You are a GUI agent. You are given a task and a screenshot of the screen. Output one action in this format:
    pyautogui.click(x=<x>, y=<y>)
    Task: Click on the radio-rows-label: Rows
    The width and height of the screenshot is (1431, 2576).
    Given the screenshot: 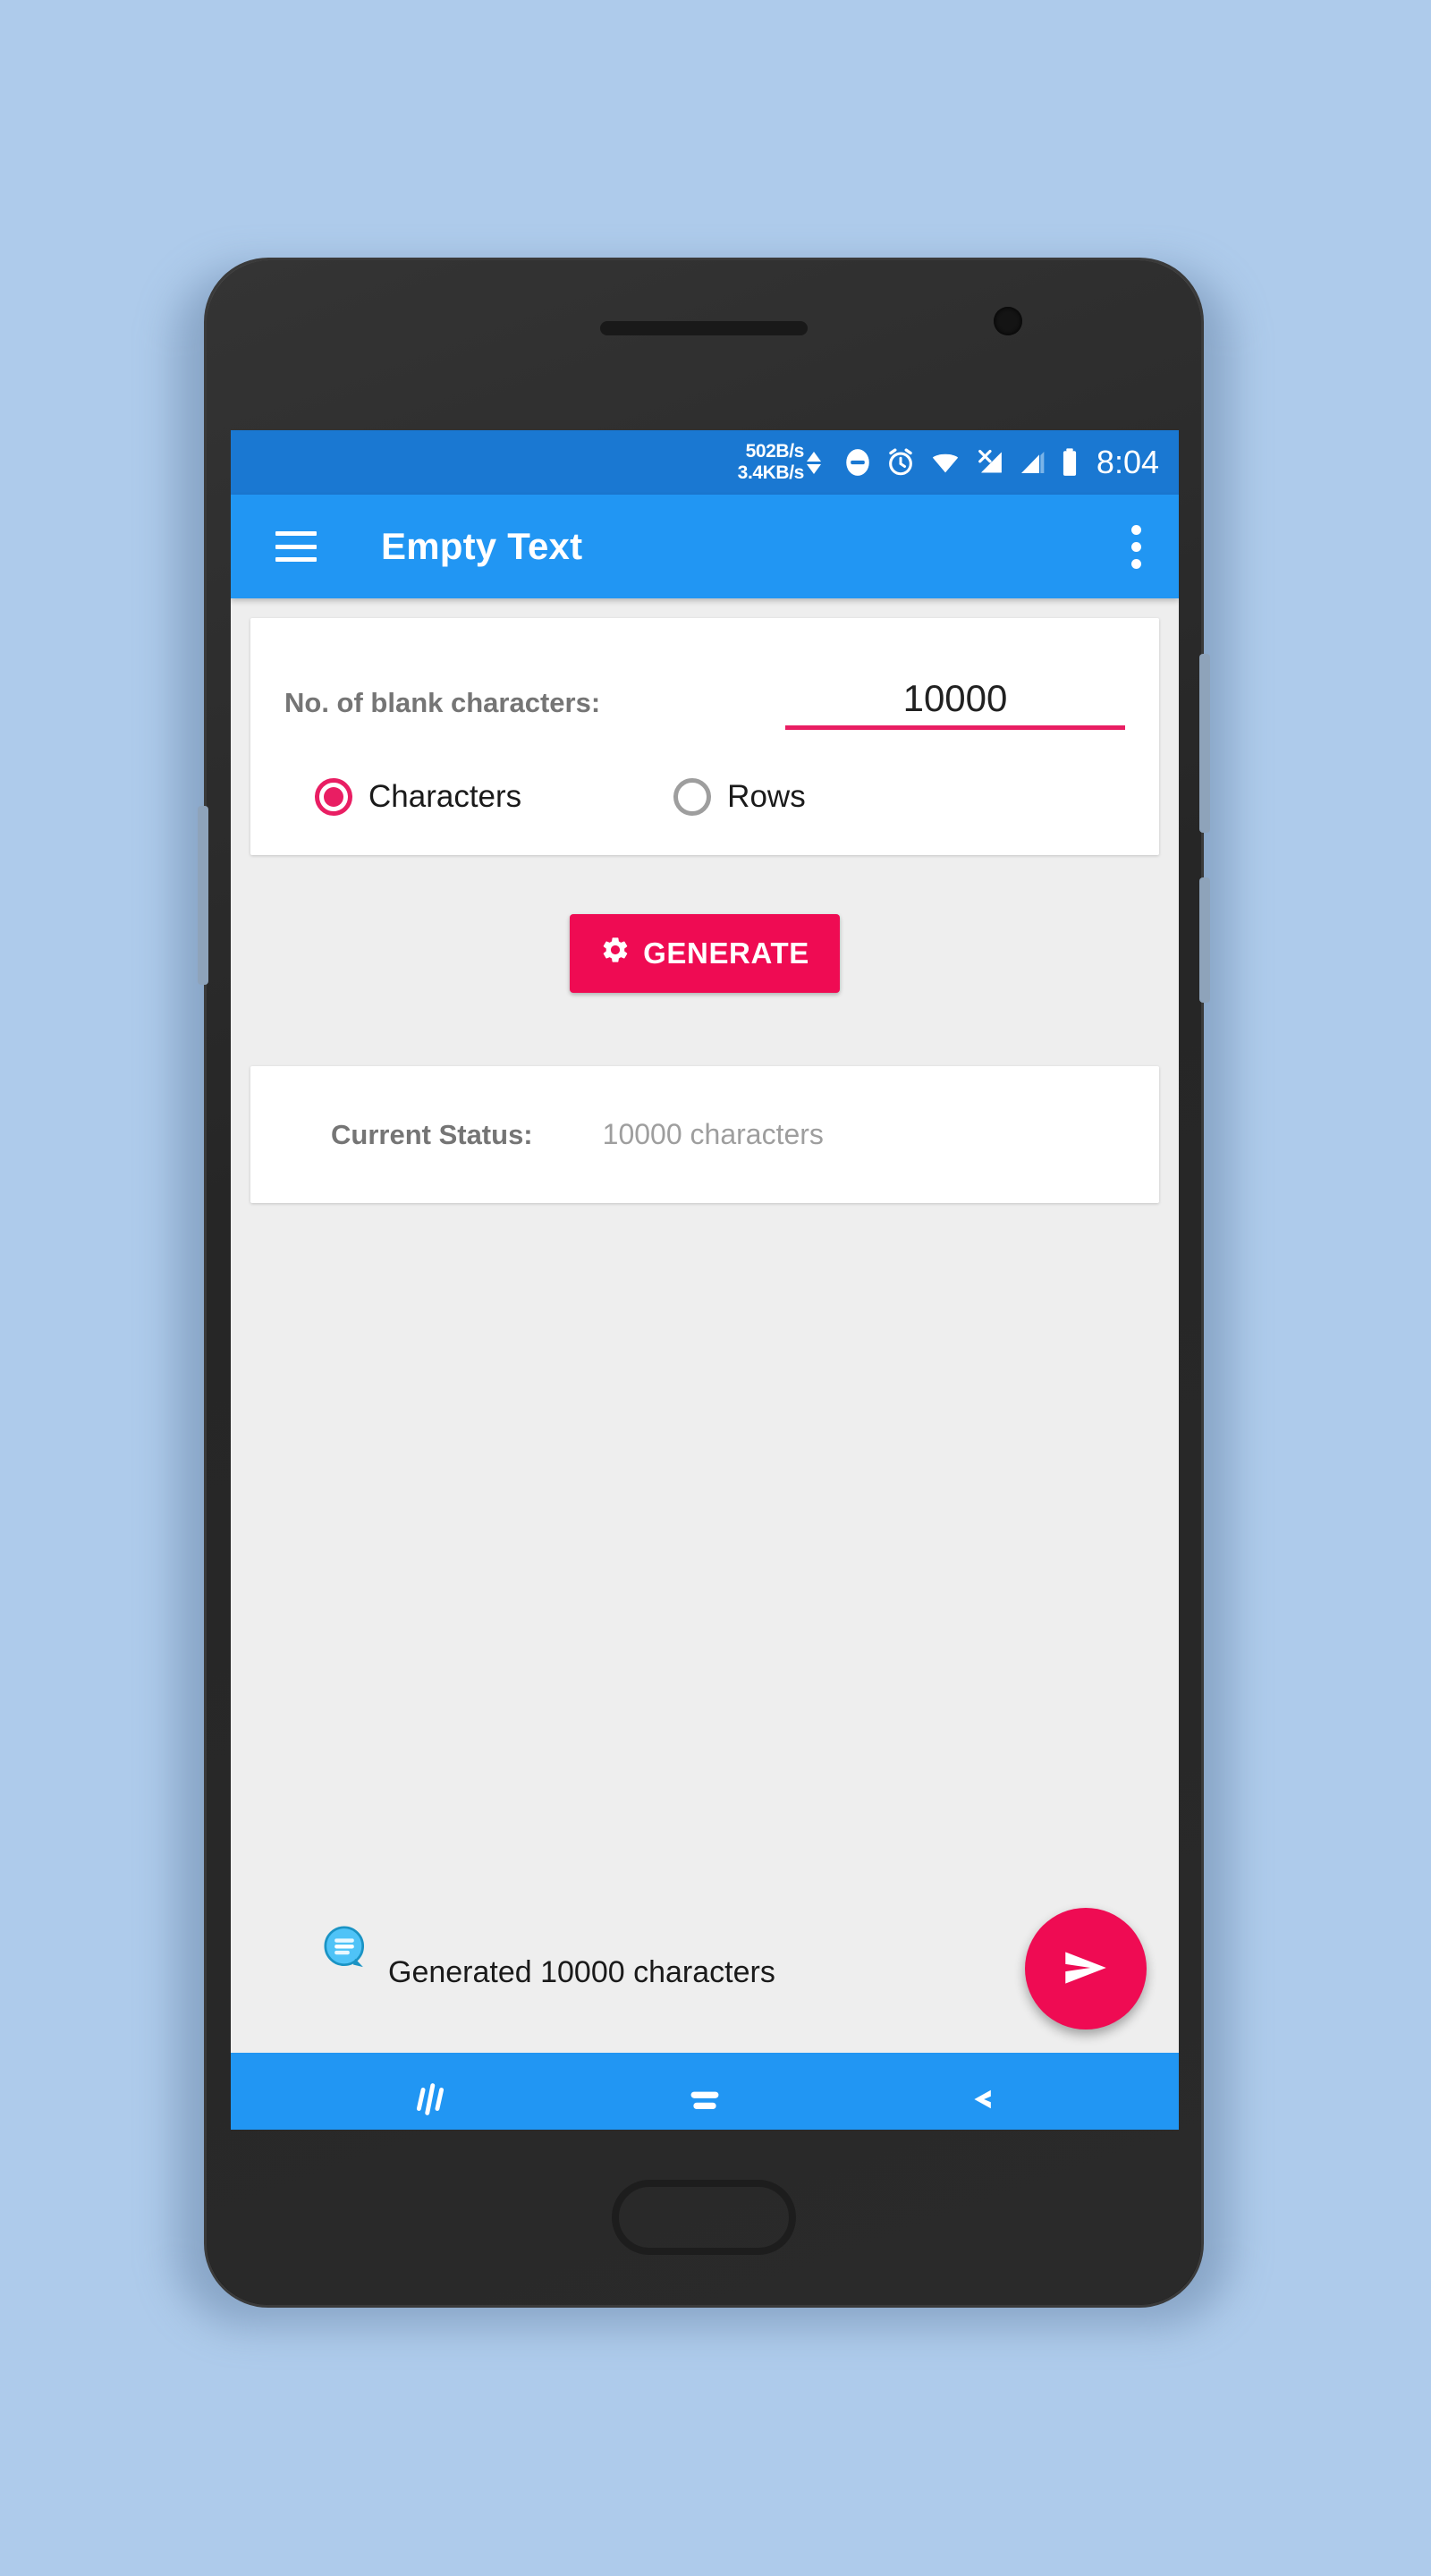 What is the action you would take?
    pyautogui.click(x=766, y=796)
    